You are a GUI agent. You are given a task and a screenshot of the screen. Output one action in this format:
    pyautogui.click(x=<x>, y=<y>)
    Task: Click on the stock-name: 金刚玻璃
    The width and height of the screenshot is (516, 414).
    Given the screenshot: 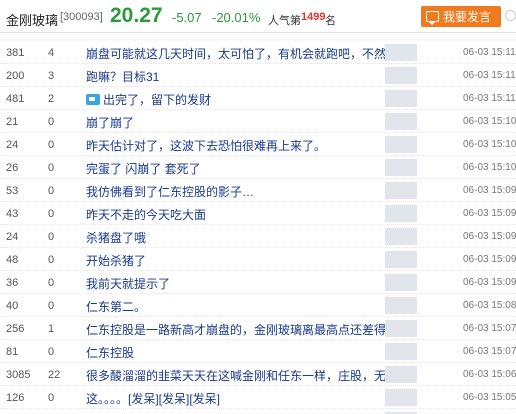 What is the action you would take?
    pyautogui.click(x=32, y=19)
    